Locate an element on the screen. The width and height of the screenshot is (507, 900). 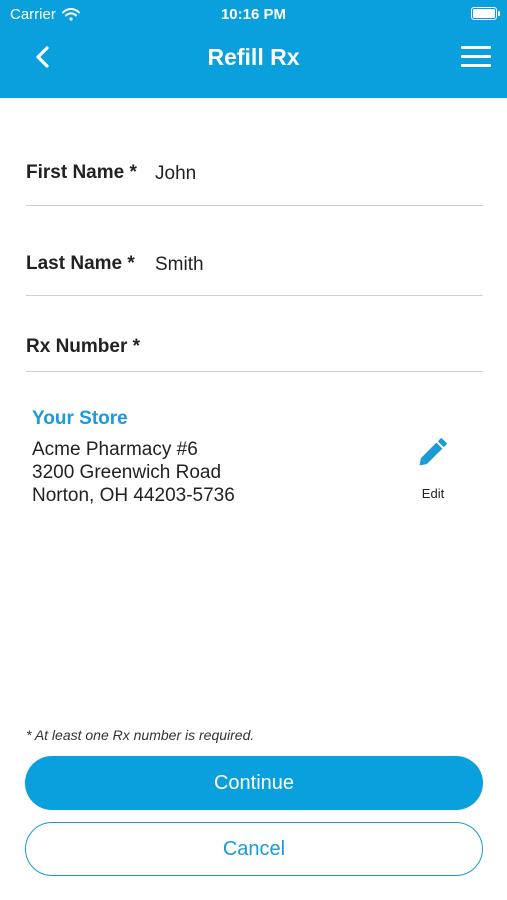
hamburger-menu-icon is located at coordinates (476, 47).